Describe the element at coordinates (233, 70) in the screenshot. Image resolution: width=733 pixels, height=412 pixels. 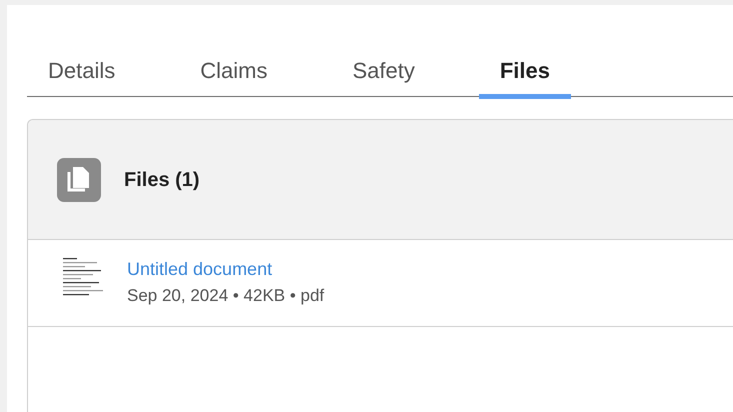
I see `tab: Claims` at that location.